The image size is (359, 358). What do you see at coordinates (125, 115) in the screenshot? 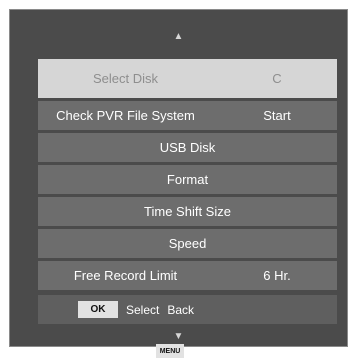
I see `menu-item-label: Check PVR File System` at bounding box center [125, 115].